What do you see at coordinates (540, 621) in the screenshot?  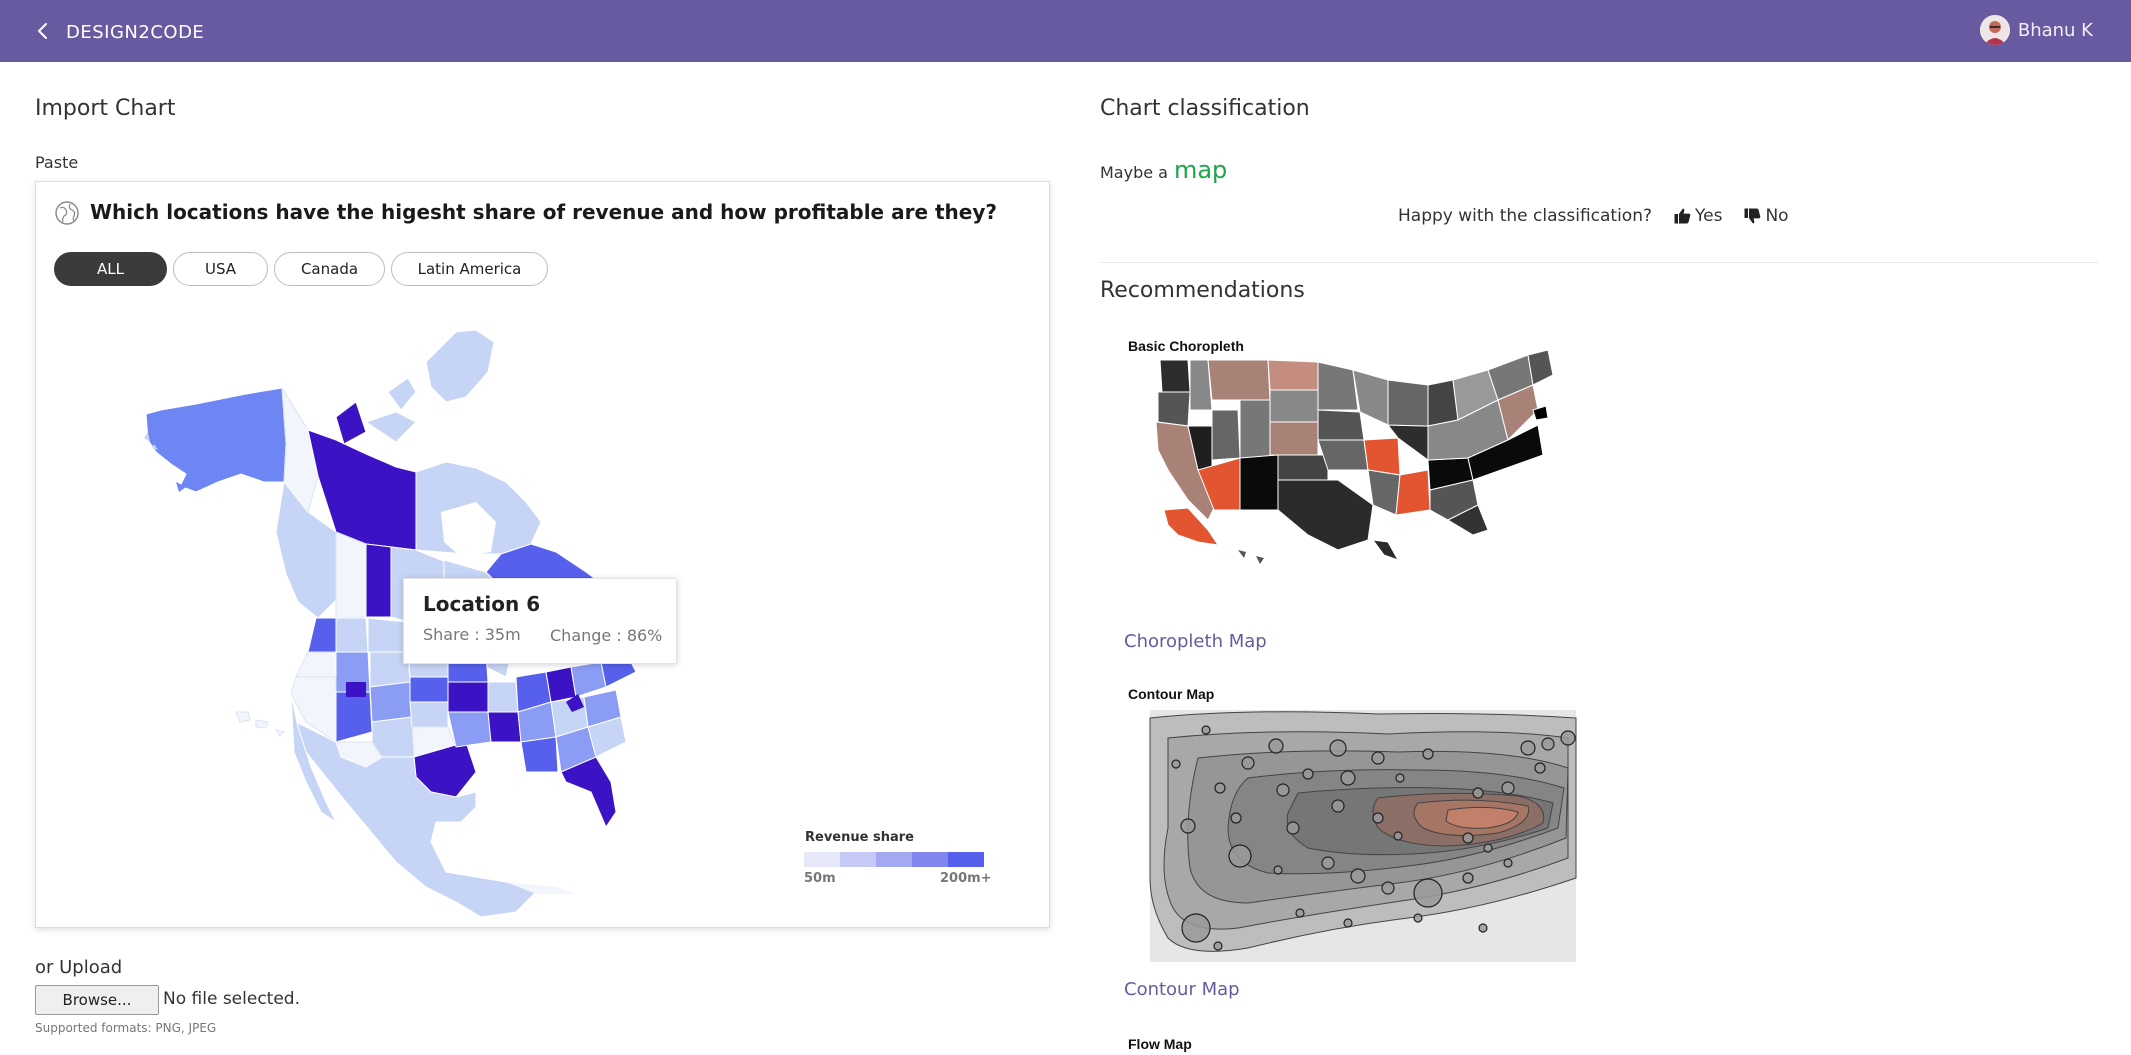 I see `map-tooltip: Location 6 Share : 35m Change : 86%` at bounding box center [540, 621].